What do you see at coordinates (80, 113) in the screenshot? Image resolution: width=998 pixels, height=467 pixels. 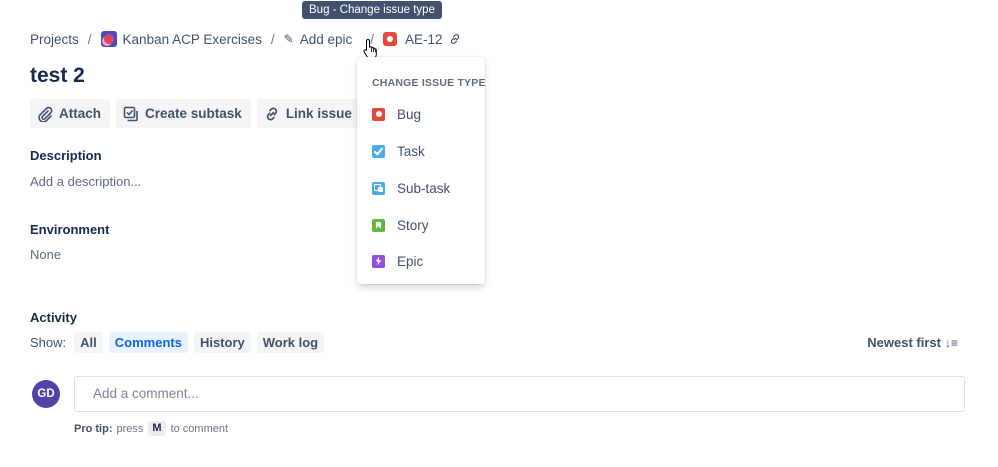 I see `attach-label: Attach` at bounding box center [80, 113].